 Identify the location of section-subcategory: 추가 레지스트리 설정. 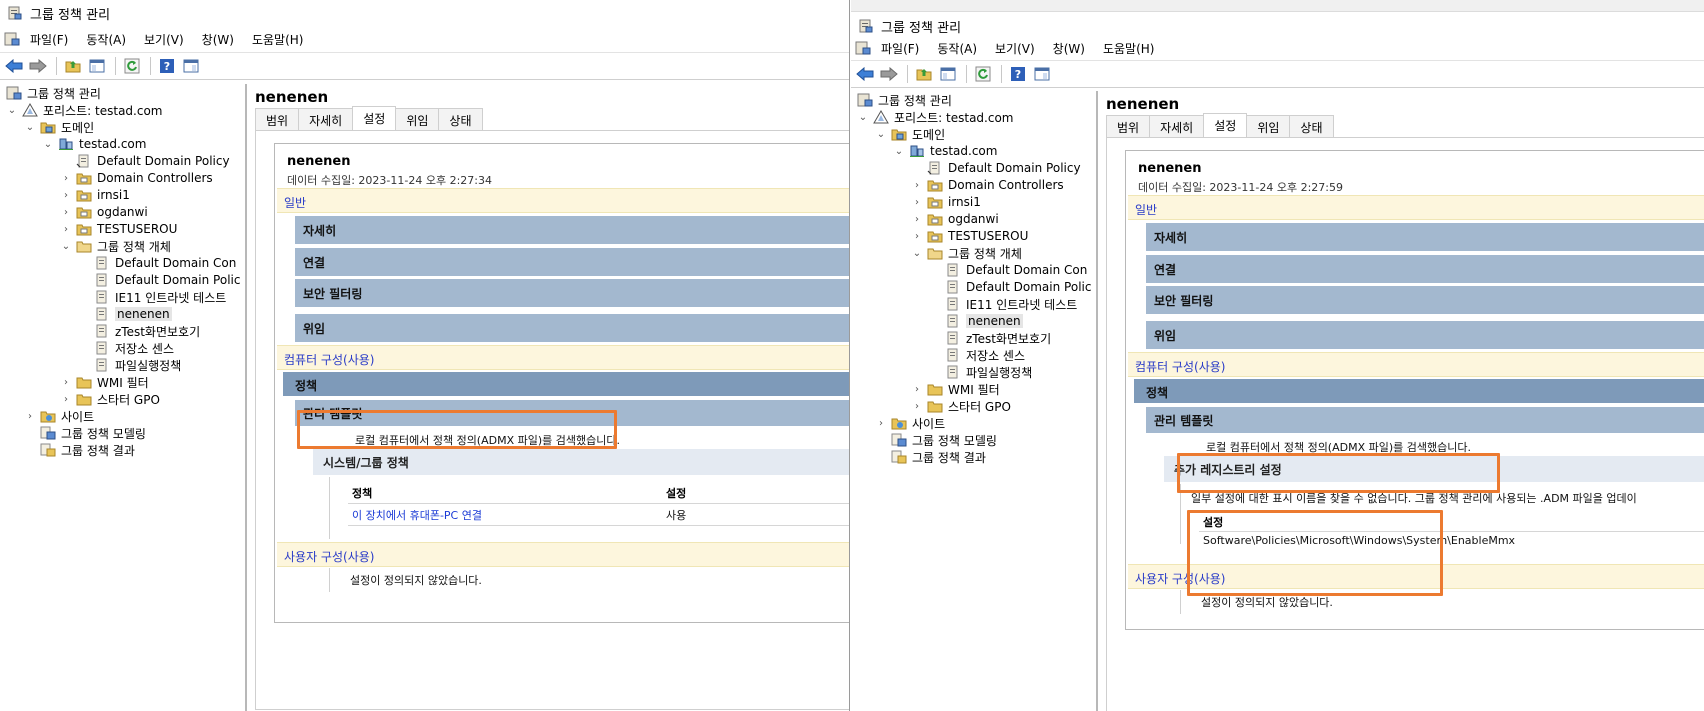
(1434, 469).